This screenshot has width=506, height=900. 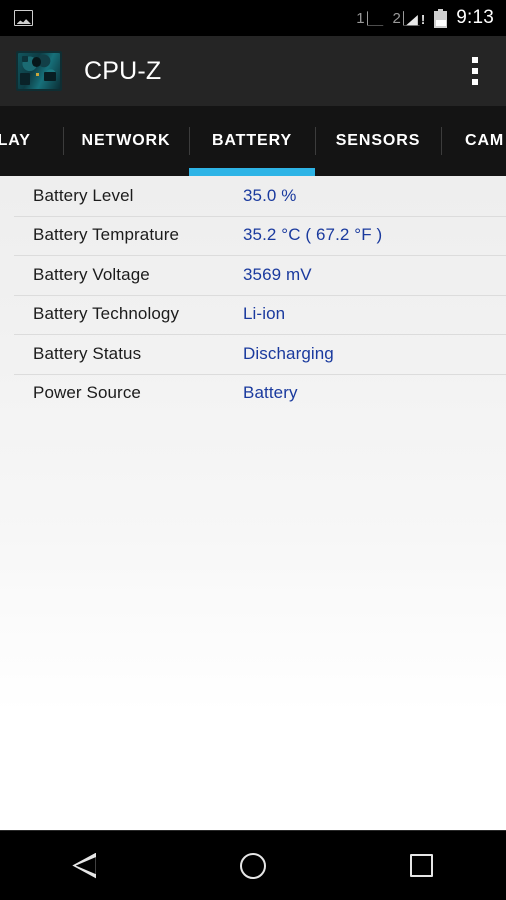 I want to click on cpuz-circuitboard-logo, so click(x=39, y=71).